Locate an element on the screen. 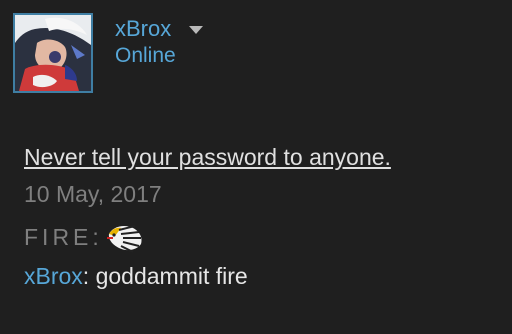 The height and width of the screenshot is (334, 512). avatar is located at coordinates (53, 53).